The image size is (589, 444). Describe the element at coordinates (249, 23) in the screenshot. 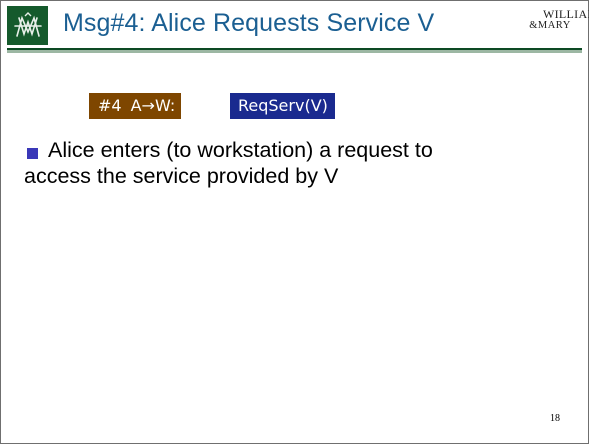

I see `slide-title: Msg#4: Alice Requests Service V` at that location.